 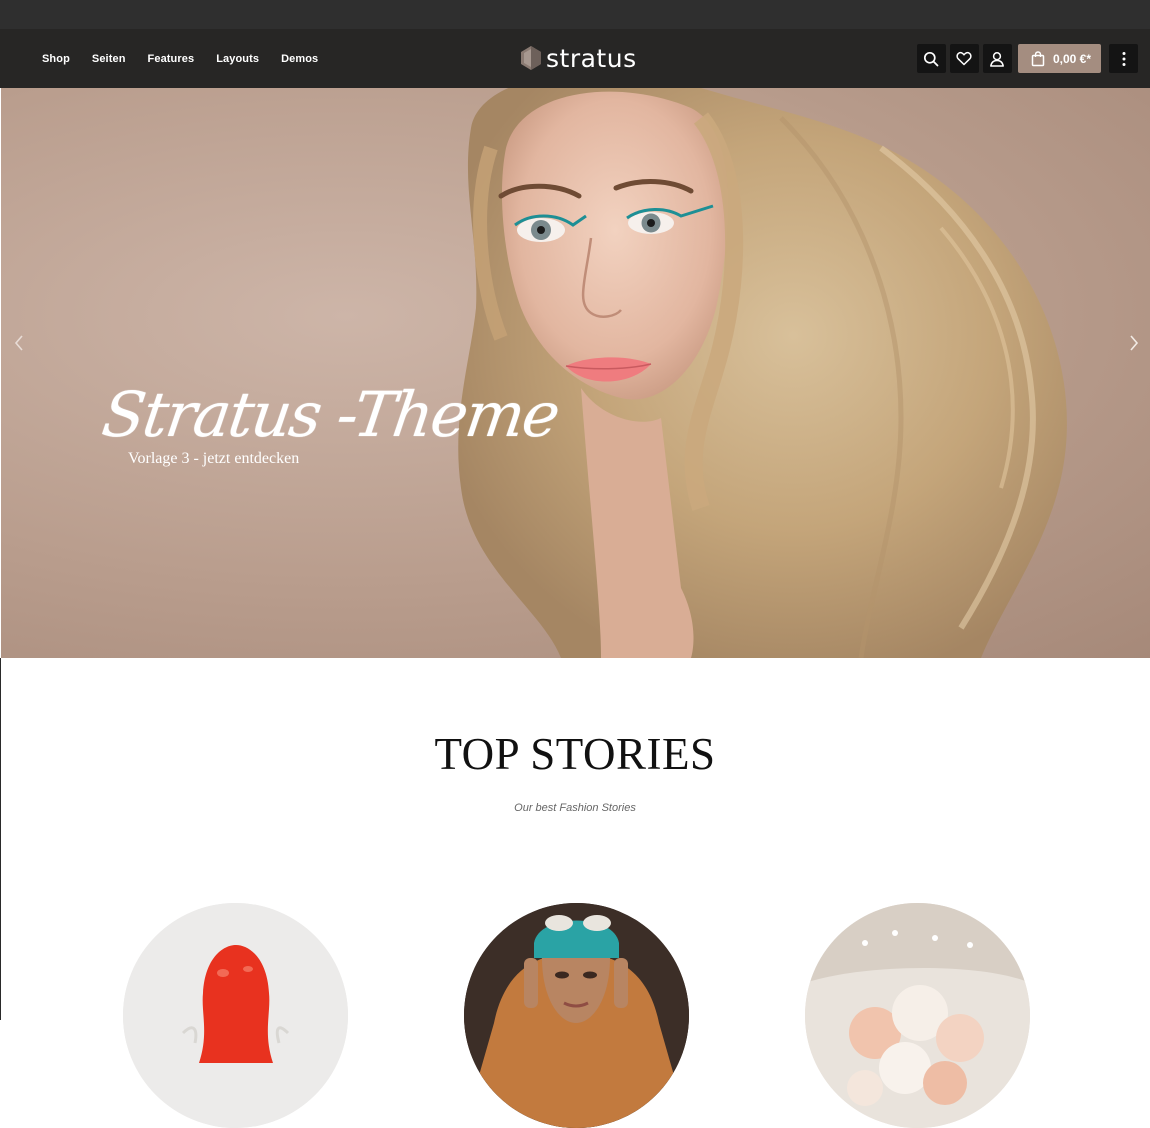 What do you see at coordinates (171, 59) in the screenshot?
I see `nav-item-features: Features` at bounding box center [171, 59].